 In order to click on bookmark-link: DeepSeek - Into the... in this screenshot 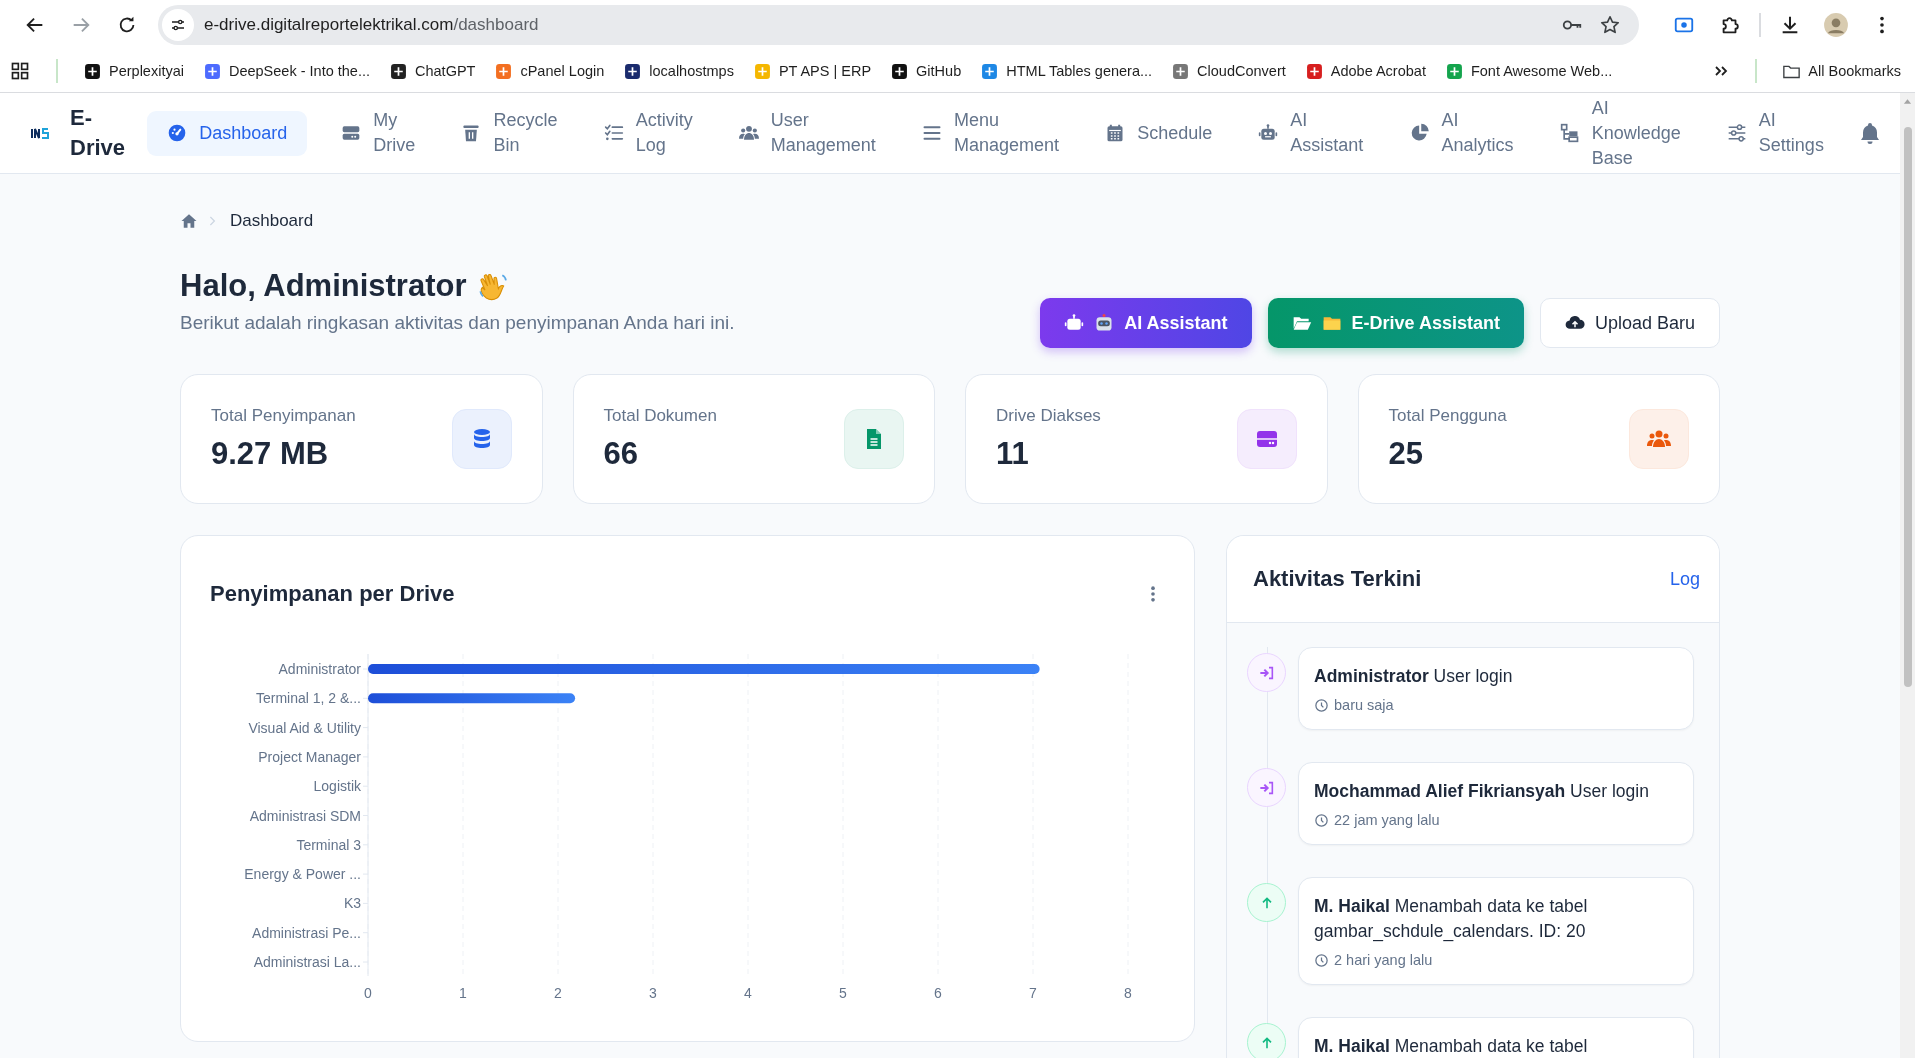, I will do `click(299, 71)`.